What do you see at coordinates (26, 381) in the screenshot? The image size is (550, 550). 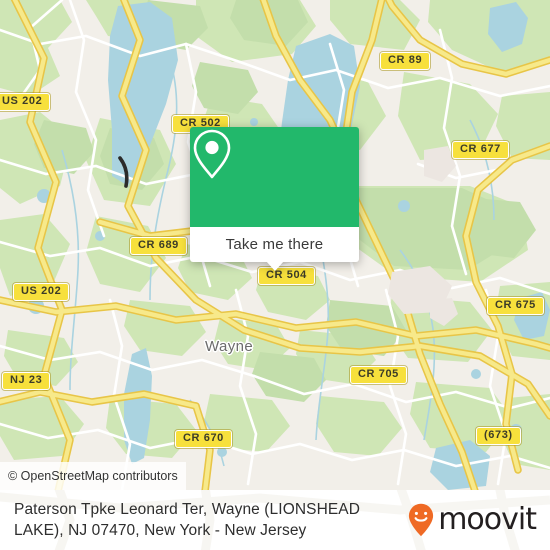 I see `road-shield-nj-23: NJ 23` at bounding box center [26, 381].